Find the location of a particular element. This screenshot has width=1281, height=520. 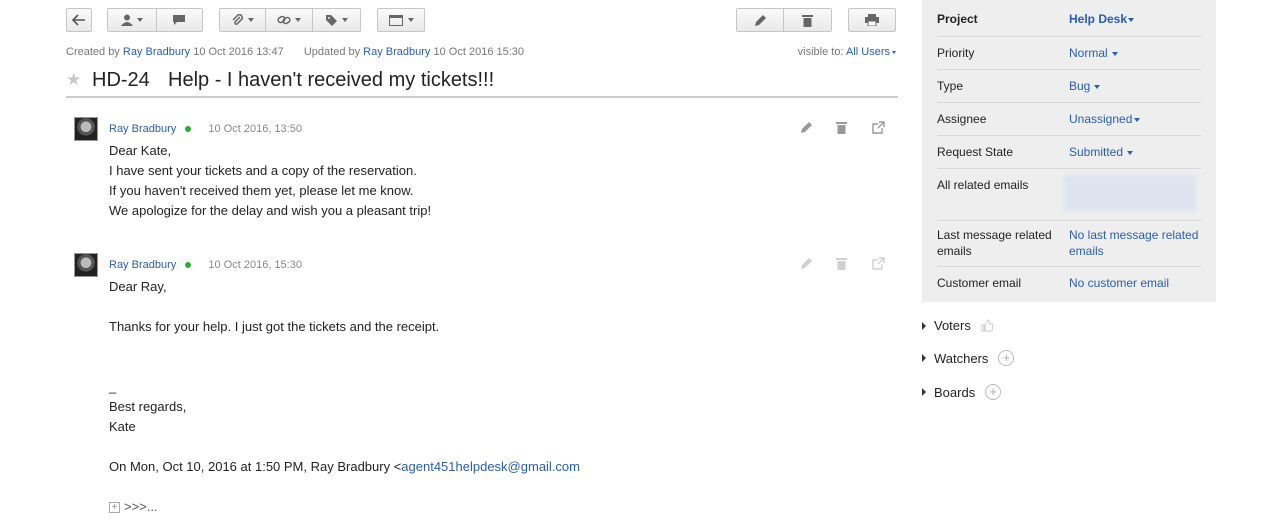

expand-triangle-icon is located at coordinates (924, 325).